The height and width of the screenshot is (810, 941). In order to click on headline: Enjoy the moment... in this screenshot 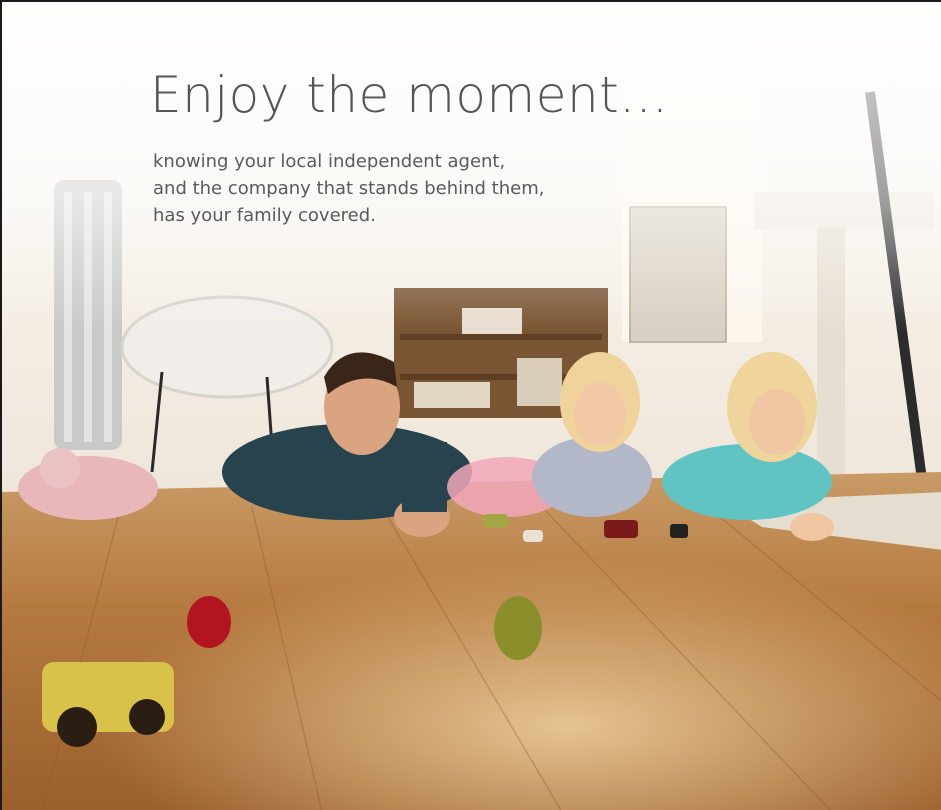, I will do `click(409, 95)`.